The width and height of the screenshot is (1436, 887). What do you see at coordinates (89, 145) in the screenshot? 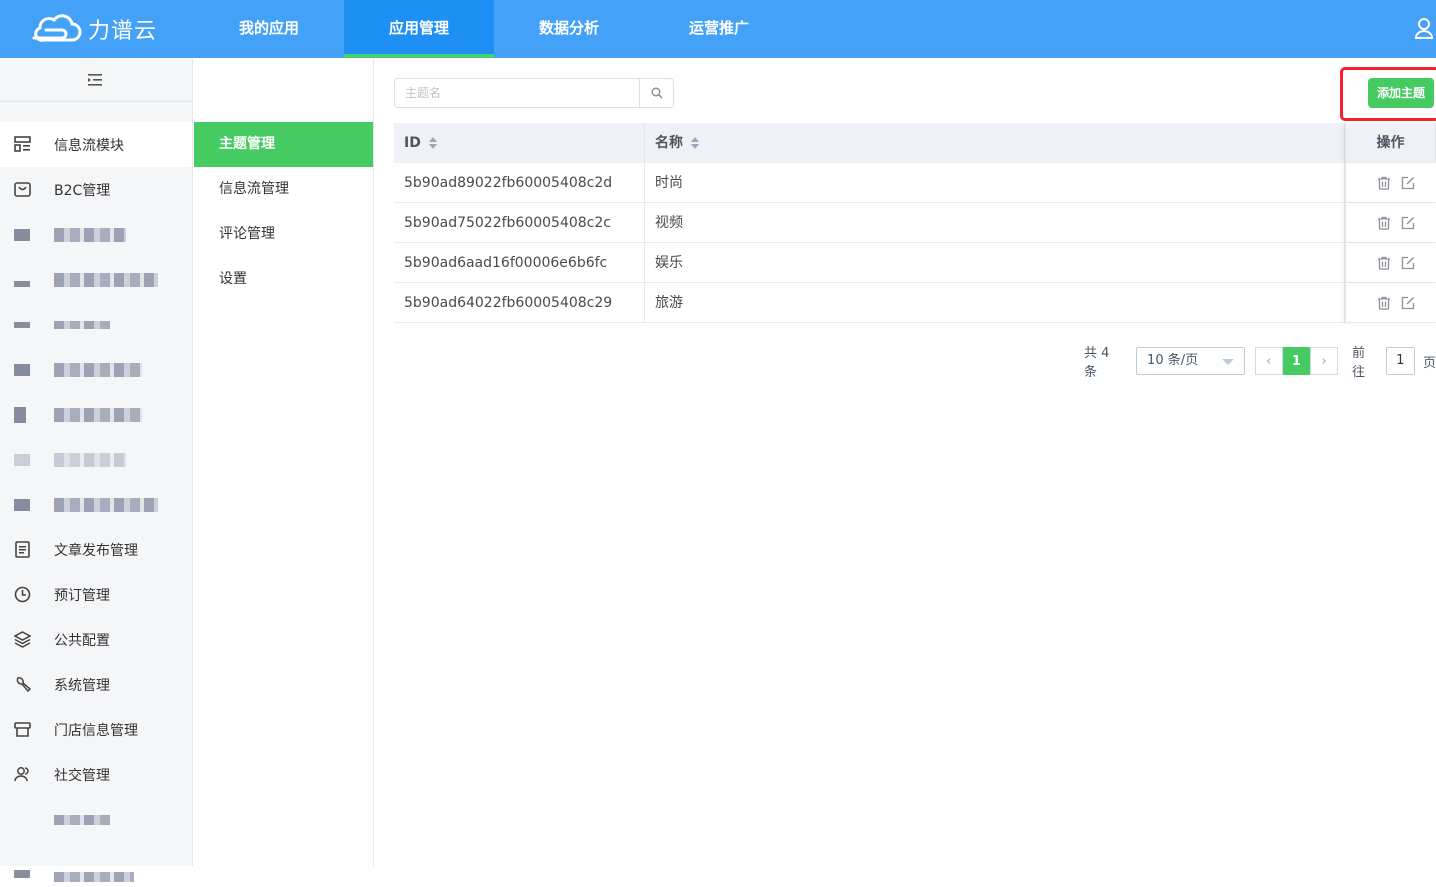
I see `sidebar-item-label: 信息流模块` at bounding box center [89, 145].